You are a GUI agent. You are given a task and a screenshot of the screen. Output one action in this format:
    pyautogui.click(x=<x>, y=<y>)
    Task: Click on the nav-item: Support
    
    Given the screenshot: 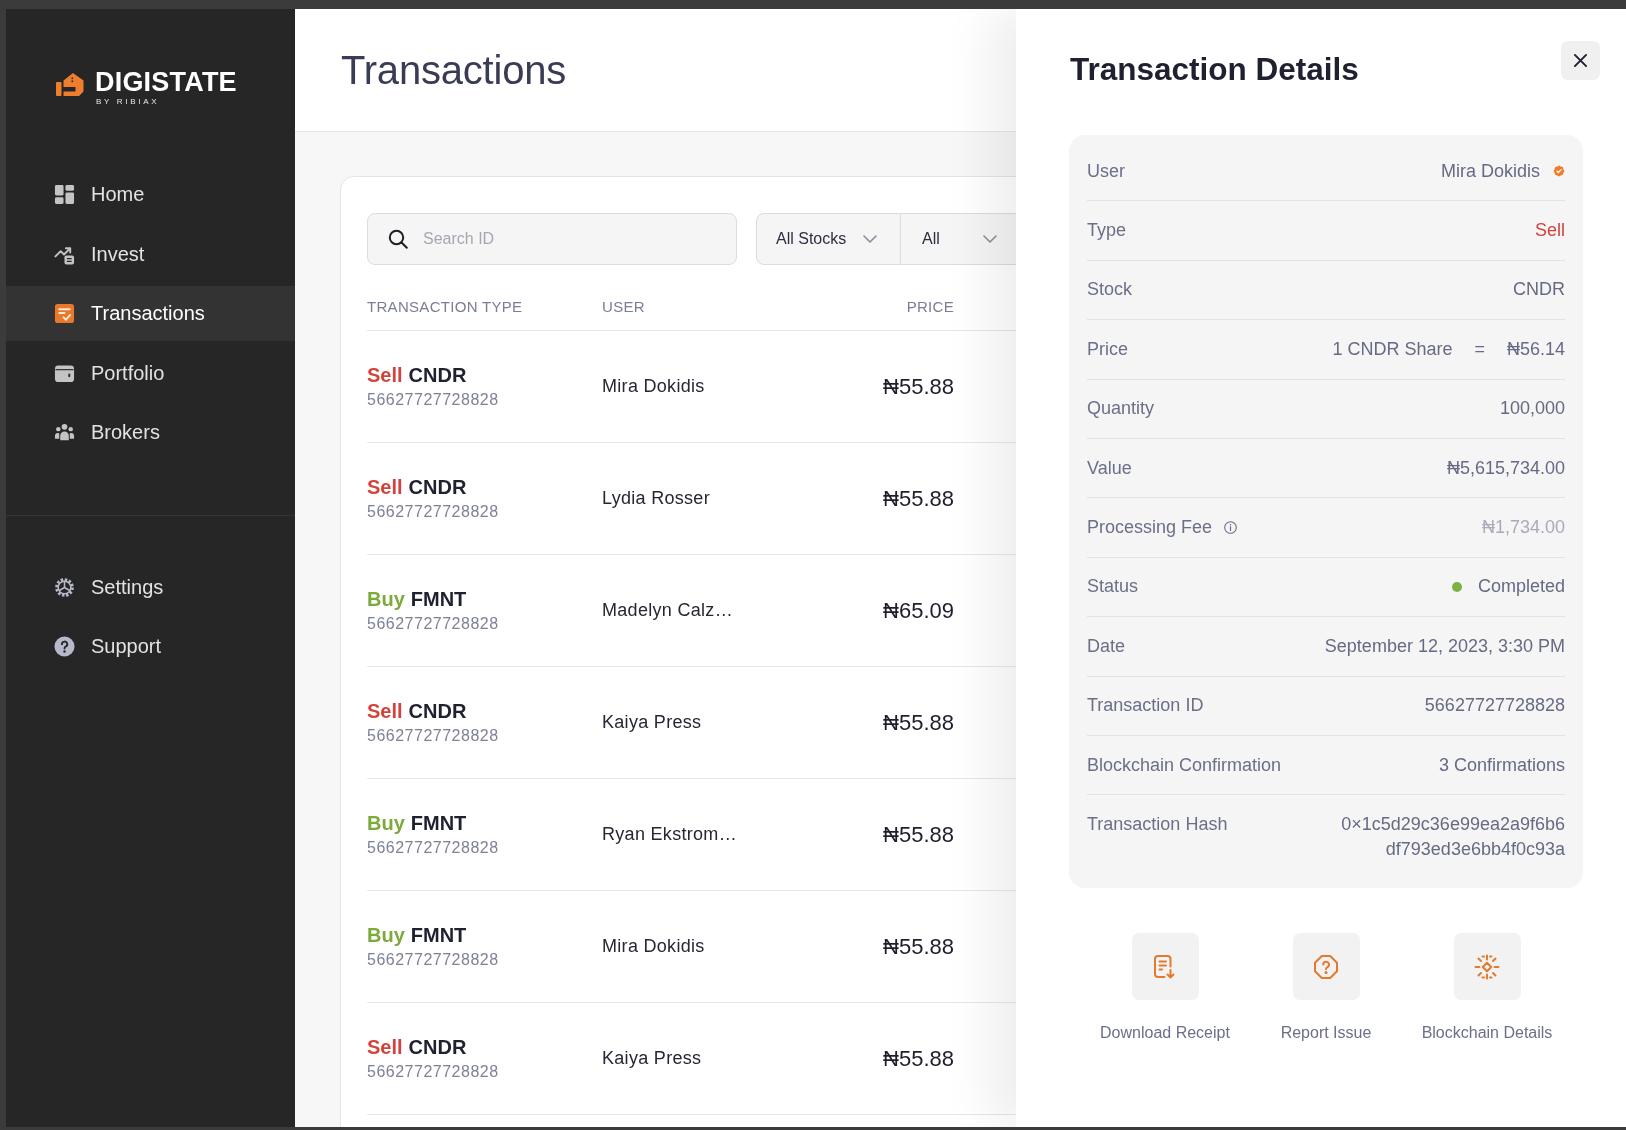 What is the action you would take?
    pyautogui.click(x=150, y=646)
    